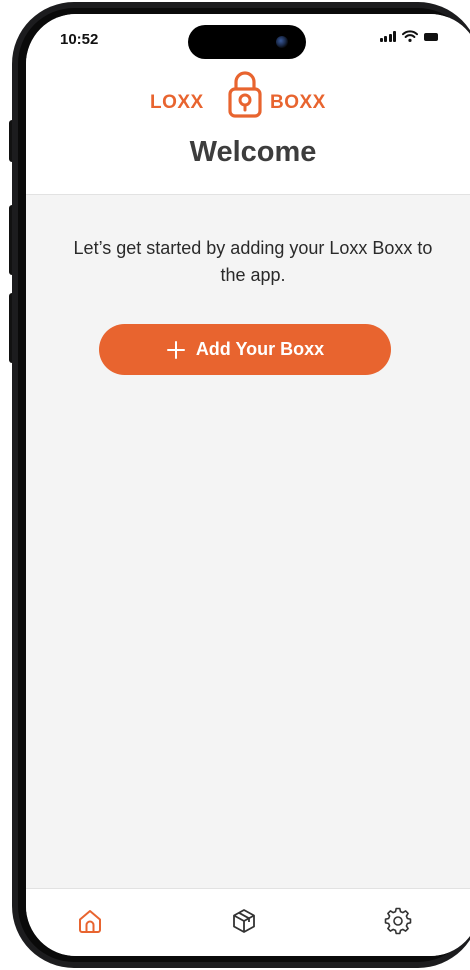 This screenshot has width=470, height=970. I want to click on brand-logo: LOXX BOXX, so click(248, 95).